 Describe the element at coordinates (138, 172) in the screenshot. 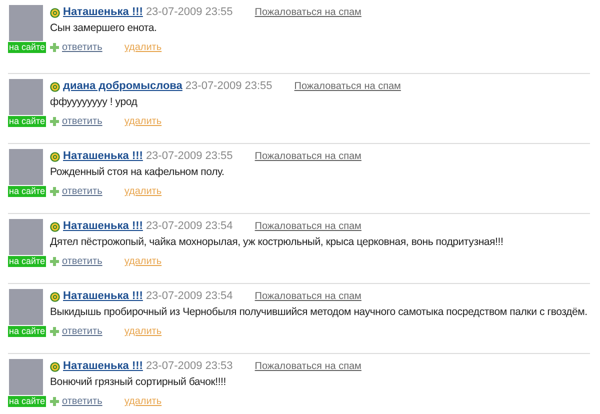

I see `comment-text: Рожденный стоя на кафельном полу.` at that location.